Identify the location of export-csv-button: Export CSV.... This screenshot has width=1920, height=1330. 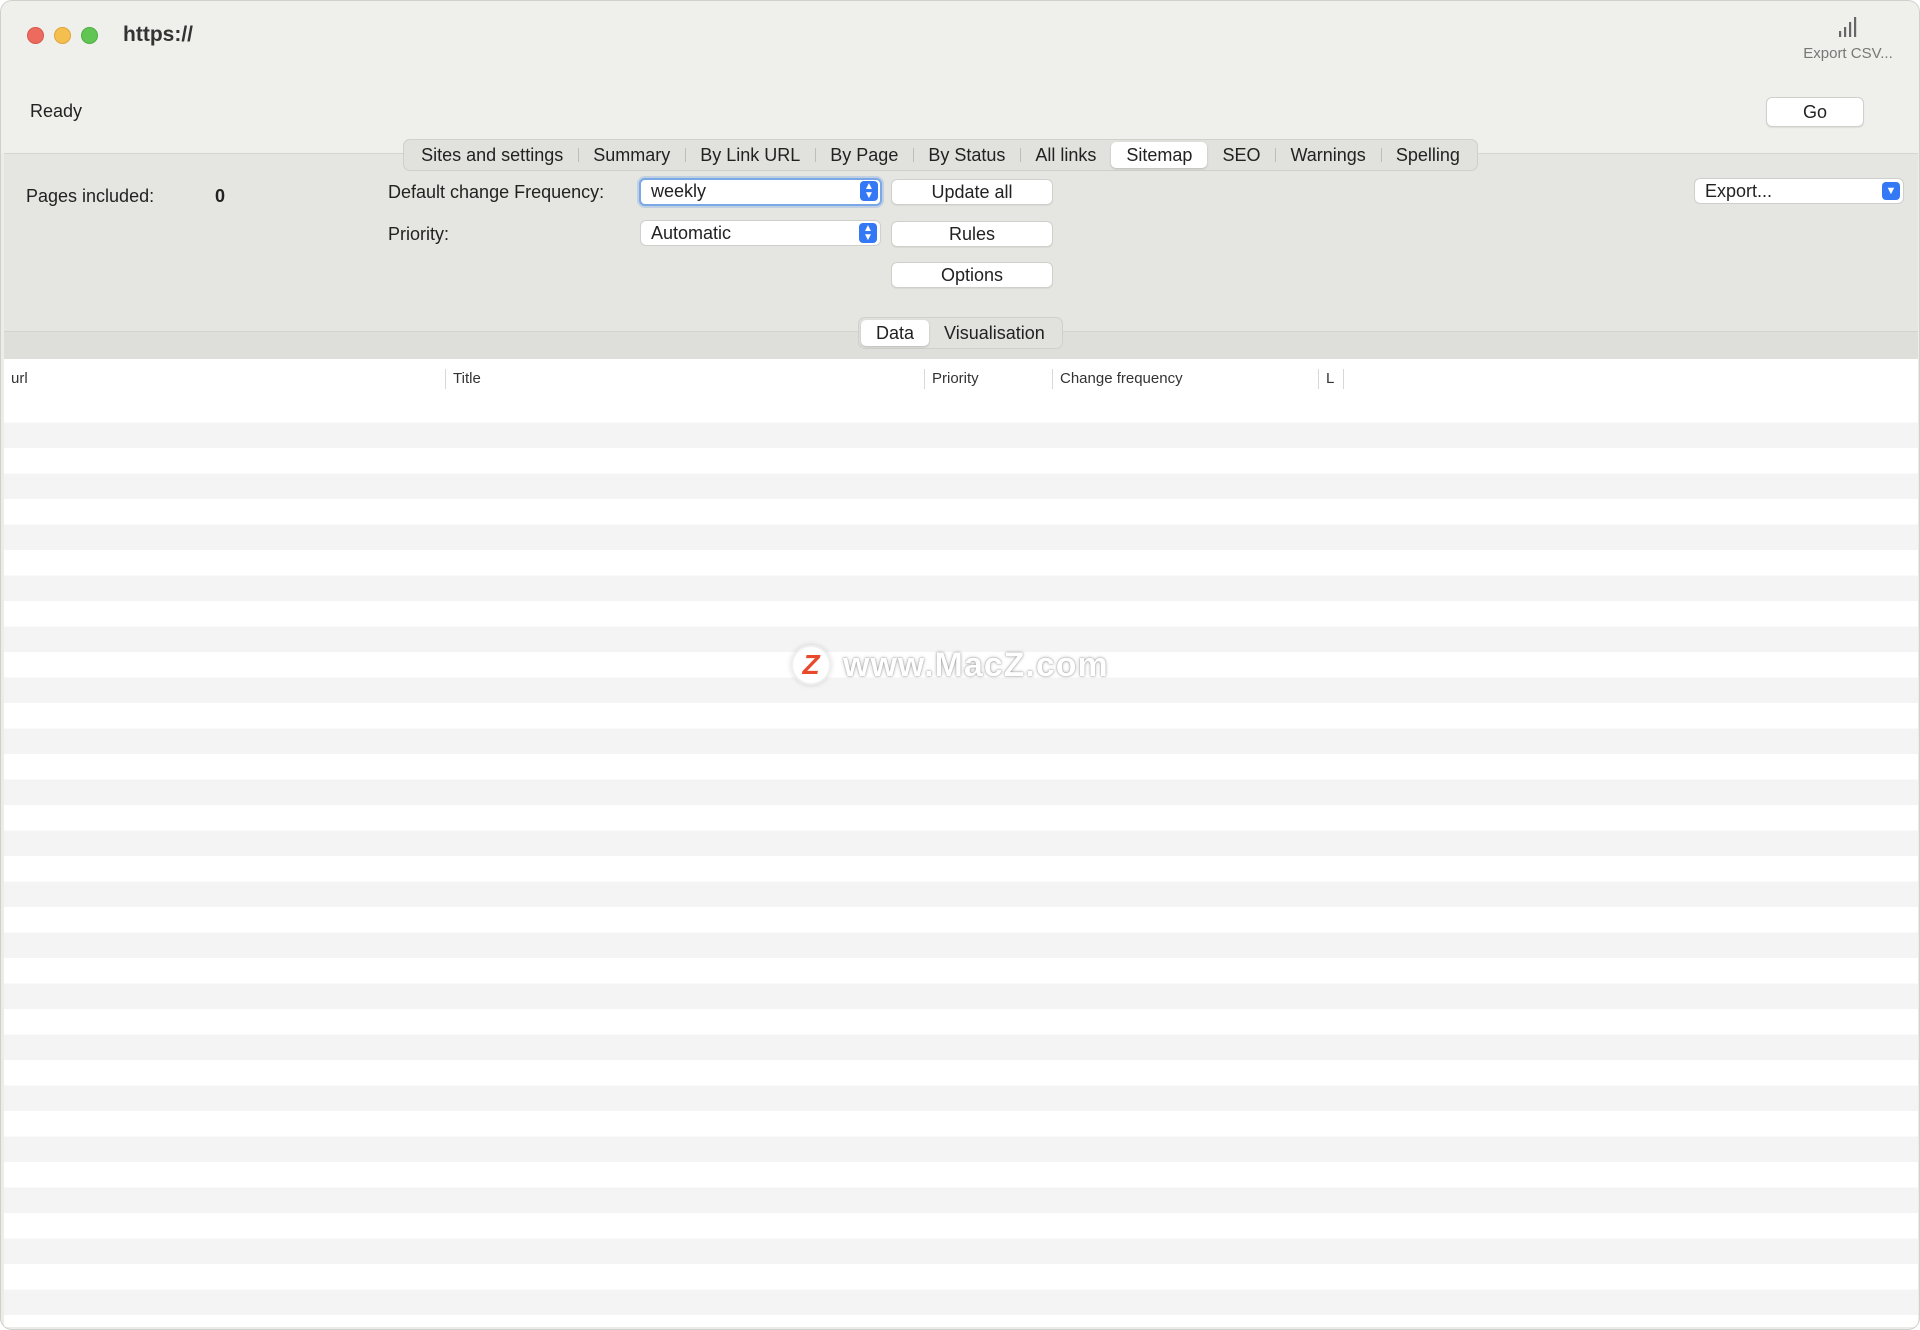
(1848, 38).